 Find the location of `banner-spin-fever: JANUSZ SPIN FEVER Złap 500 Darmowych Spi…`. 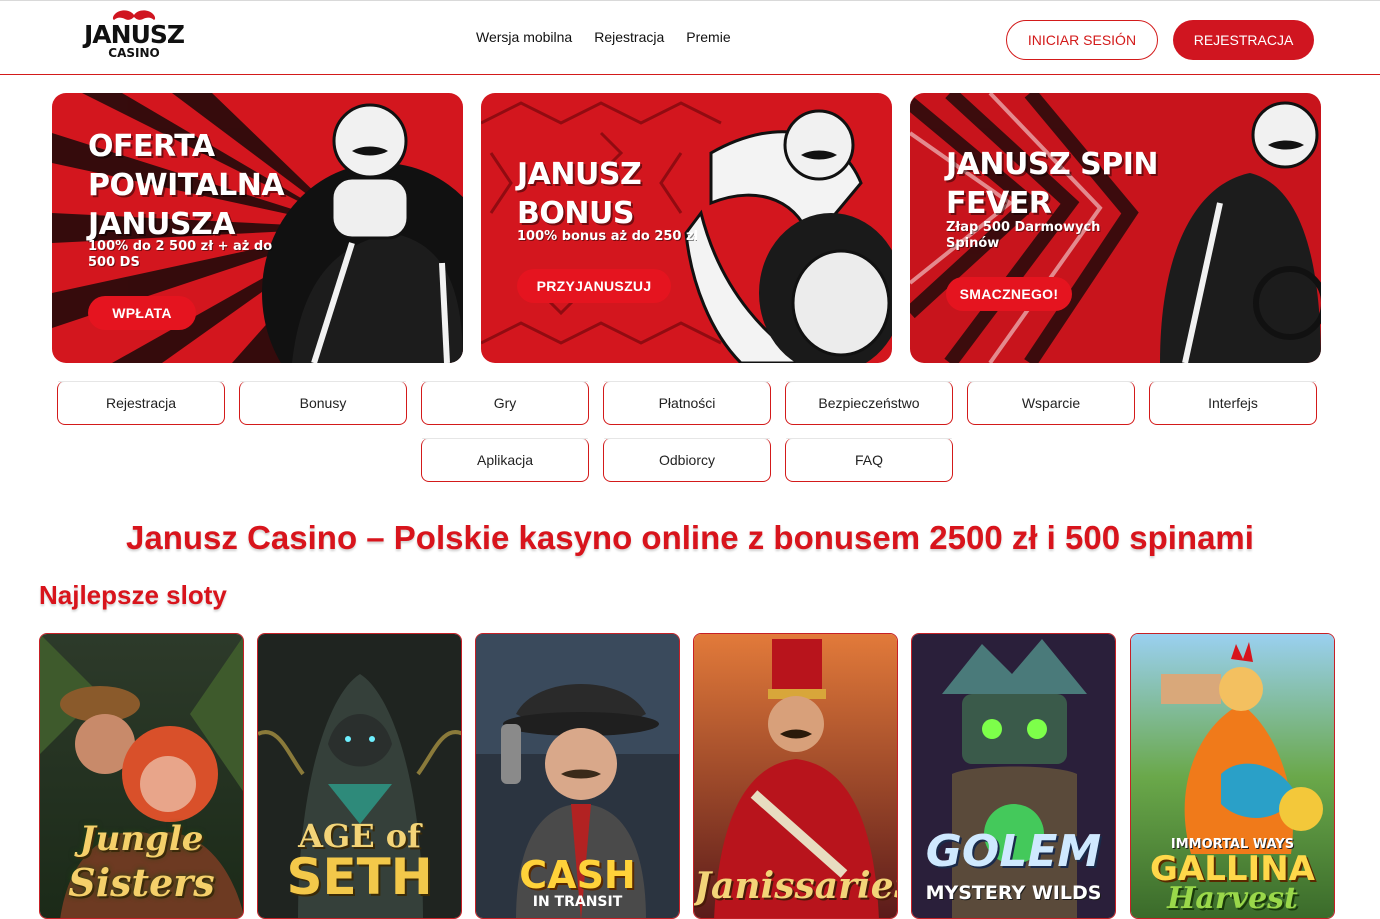

banner-spin-fever: JANUSZ SPIN FEVER Złap 500 Darmowych Spi… is located at coordinates (1115, 228).